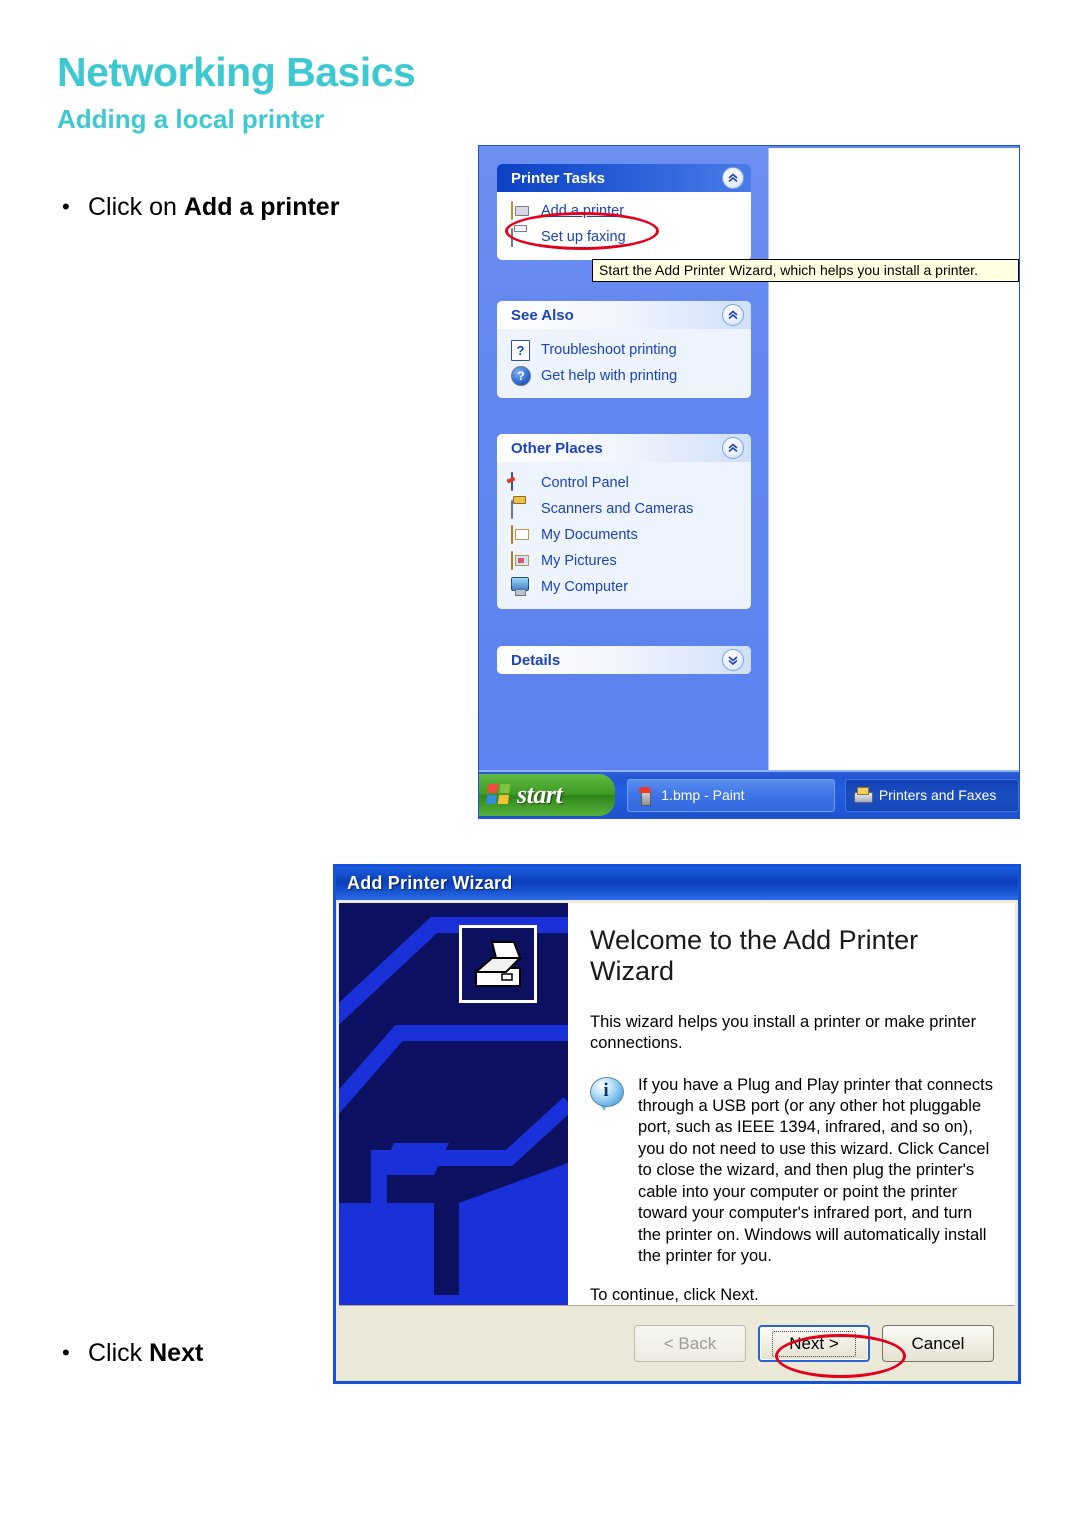 This screenshot has width=1080, height=1529. I want to click on taskbar-item-label: Printers and Faxes, so click(937, 795).